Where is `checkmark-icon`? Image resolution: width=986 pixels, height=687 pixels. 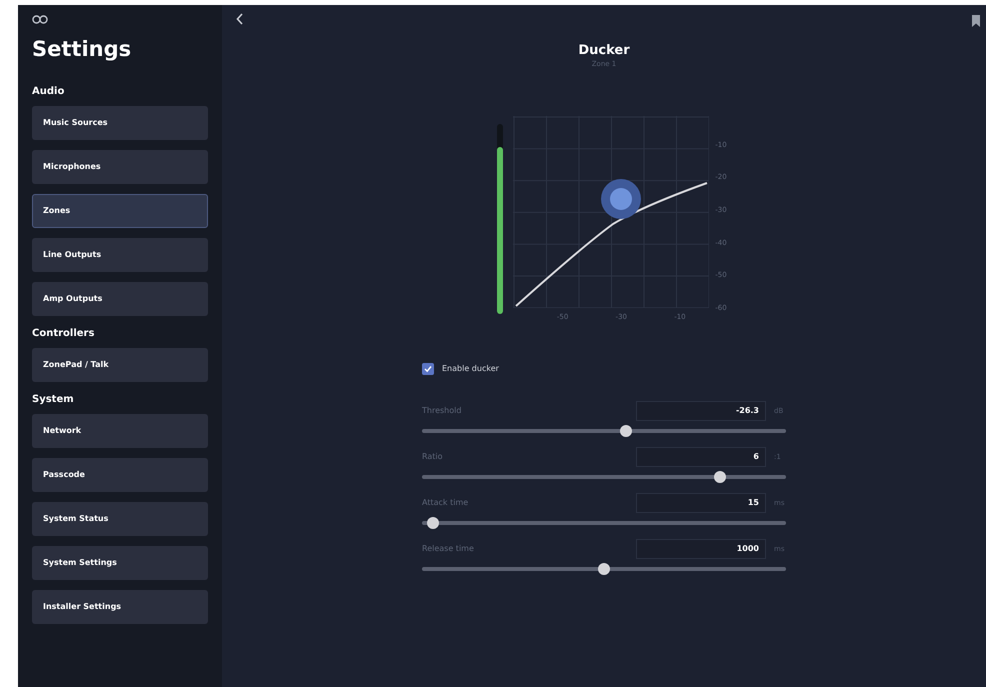 checkmark-icon is located at coordinates (428, 368).